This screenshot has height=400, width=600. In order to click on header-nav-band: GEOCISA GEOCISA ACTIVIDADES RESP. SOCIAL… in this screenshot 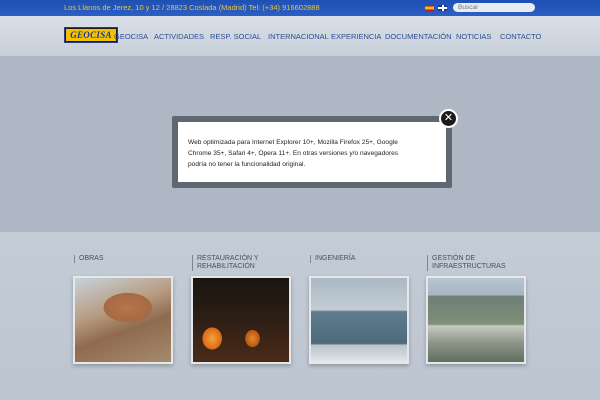, I will do `click(300, 36)`.